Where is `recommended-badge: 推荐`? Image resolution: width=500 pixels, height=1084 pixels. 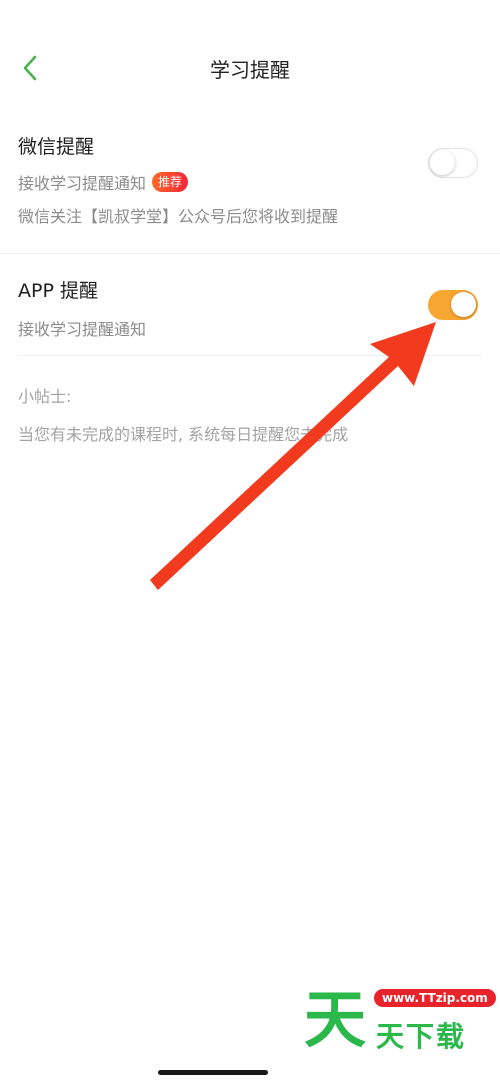 recommended-badge: 推荐 is located at coordinates (170, 182).